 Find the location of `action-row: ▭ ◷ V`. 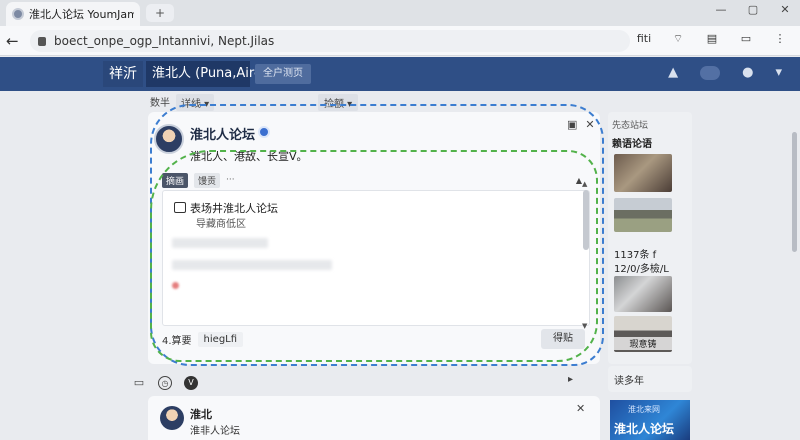

action-row: ▭ ◷ V is located at coordinates (165, 383).